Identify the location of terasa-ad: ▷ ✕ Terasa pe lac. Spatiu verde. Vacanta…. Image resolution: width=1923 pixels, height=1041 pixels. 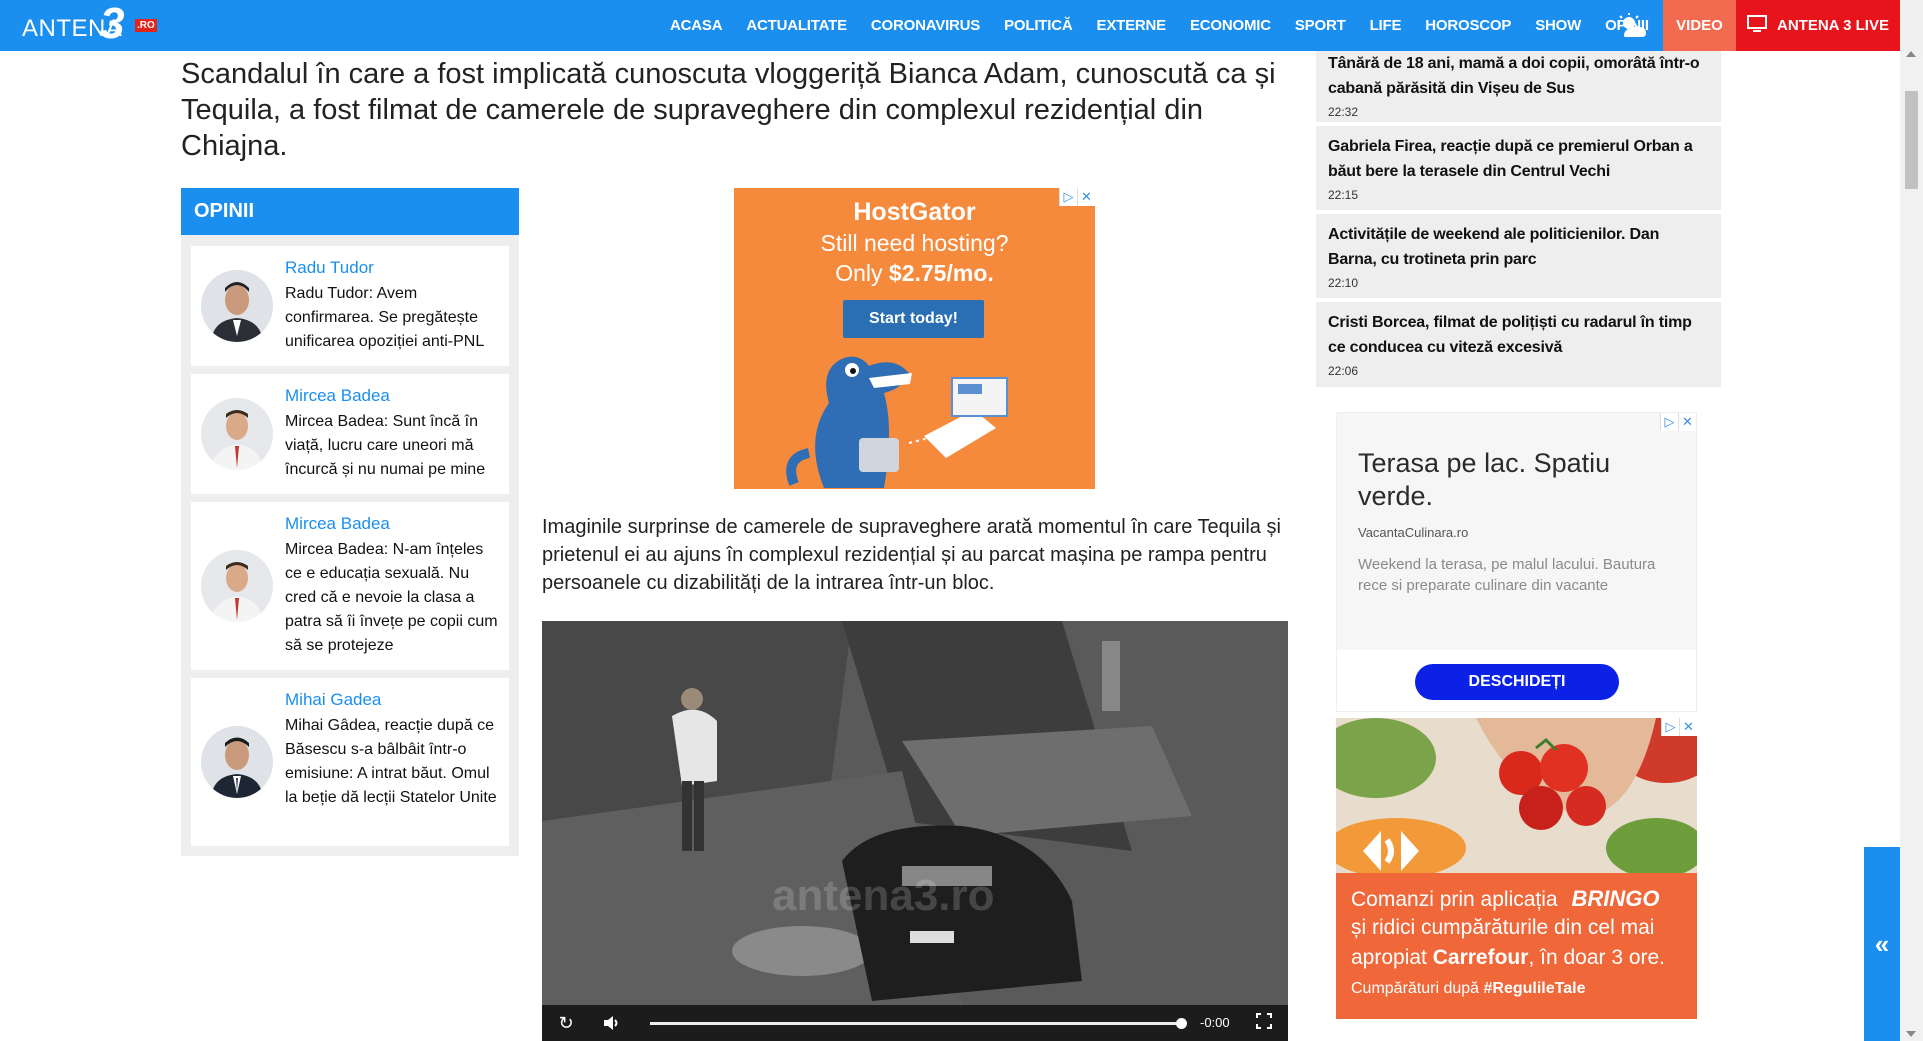
(1516, 562).